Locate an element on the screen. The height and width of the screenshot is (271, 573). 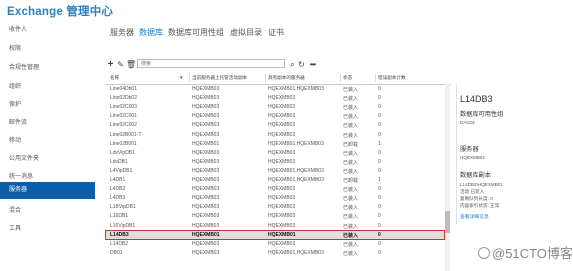
table-cell: L16VipDB1 is located at coordinates (123, 225).